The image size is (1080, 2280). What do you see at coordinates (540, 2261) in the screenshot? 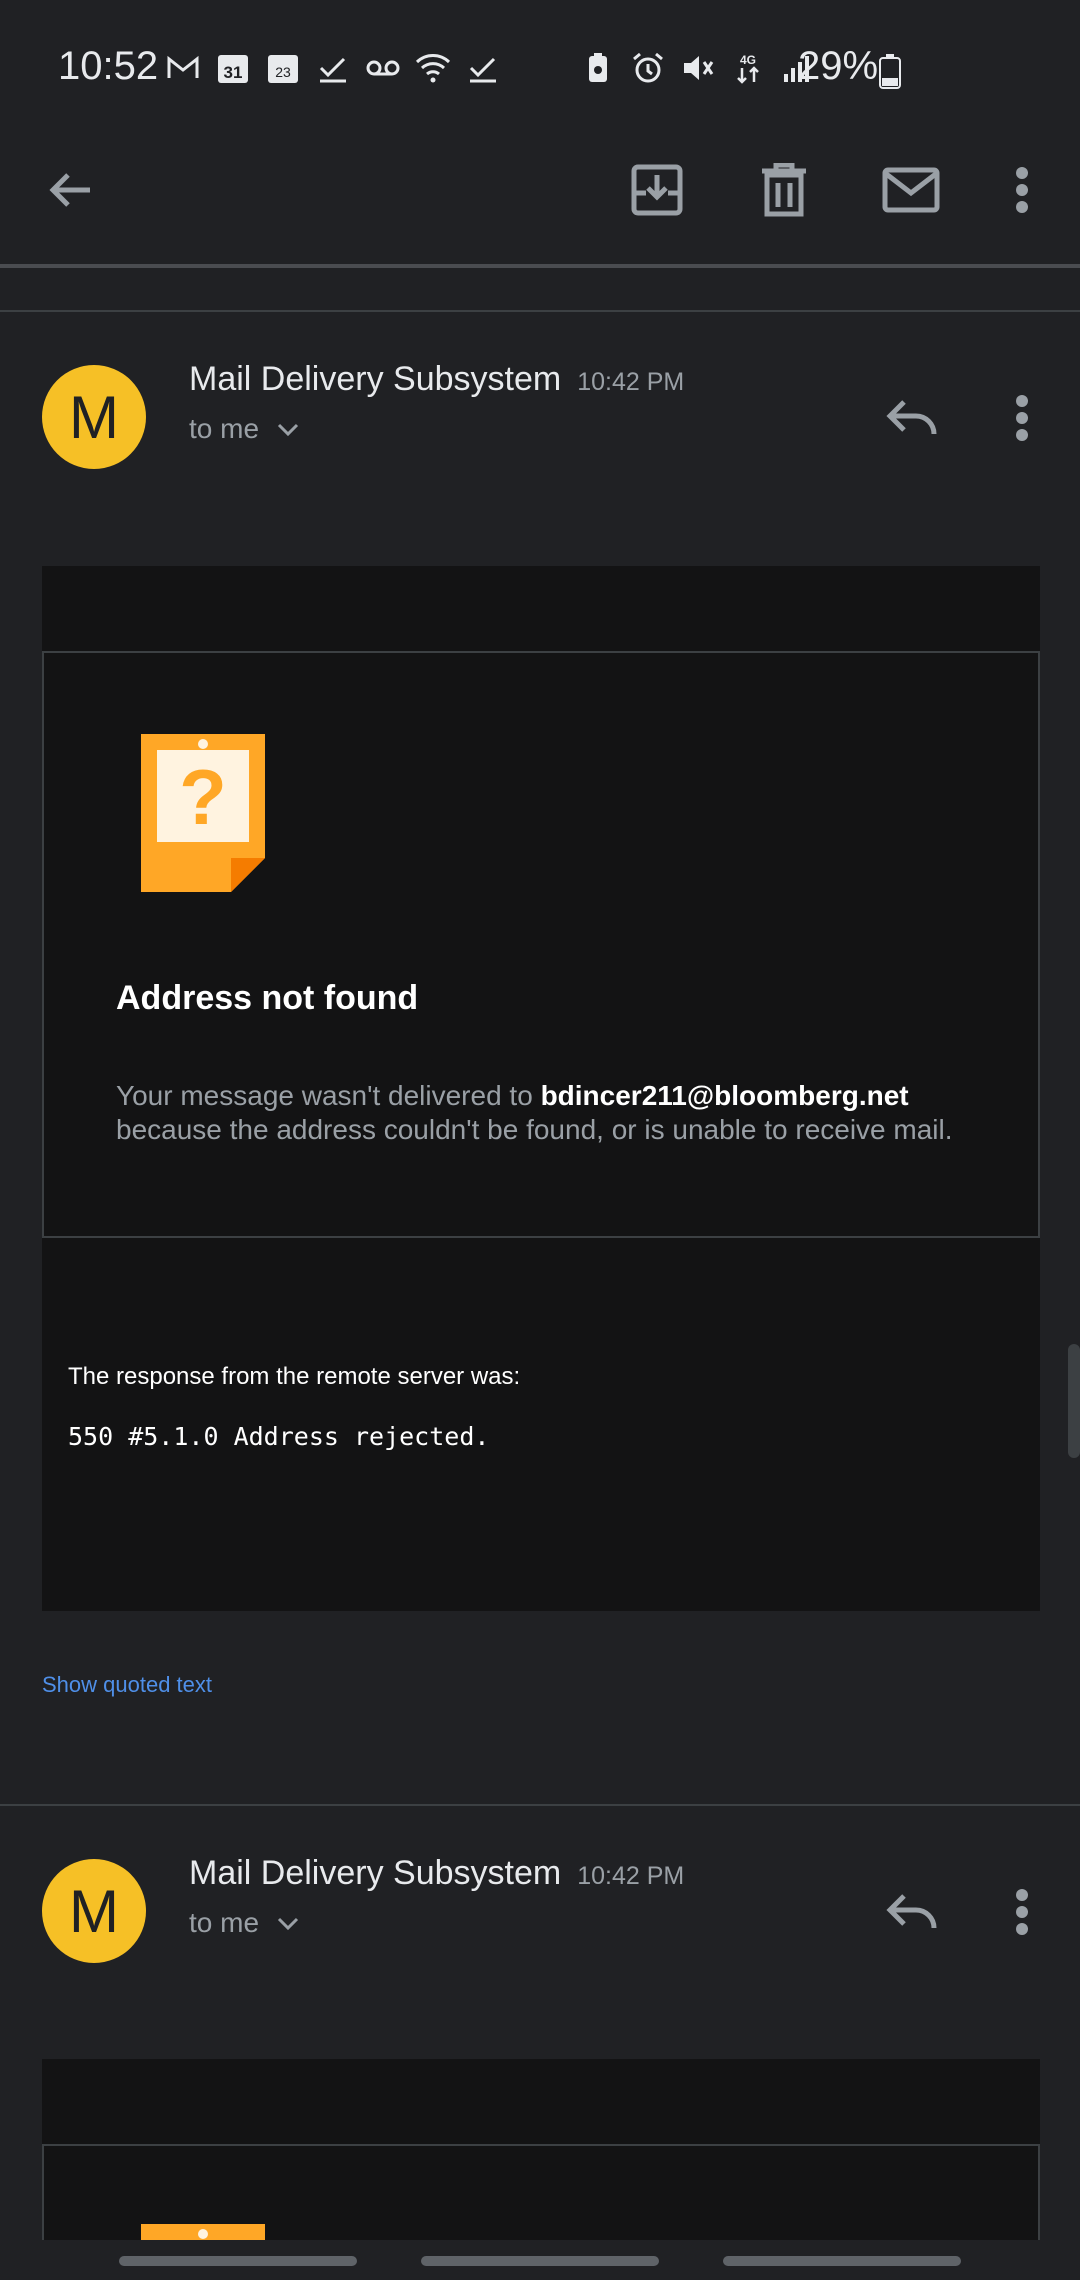
I see `nav-home-button` at bounding box center [540, 2261].